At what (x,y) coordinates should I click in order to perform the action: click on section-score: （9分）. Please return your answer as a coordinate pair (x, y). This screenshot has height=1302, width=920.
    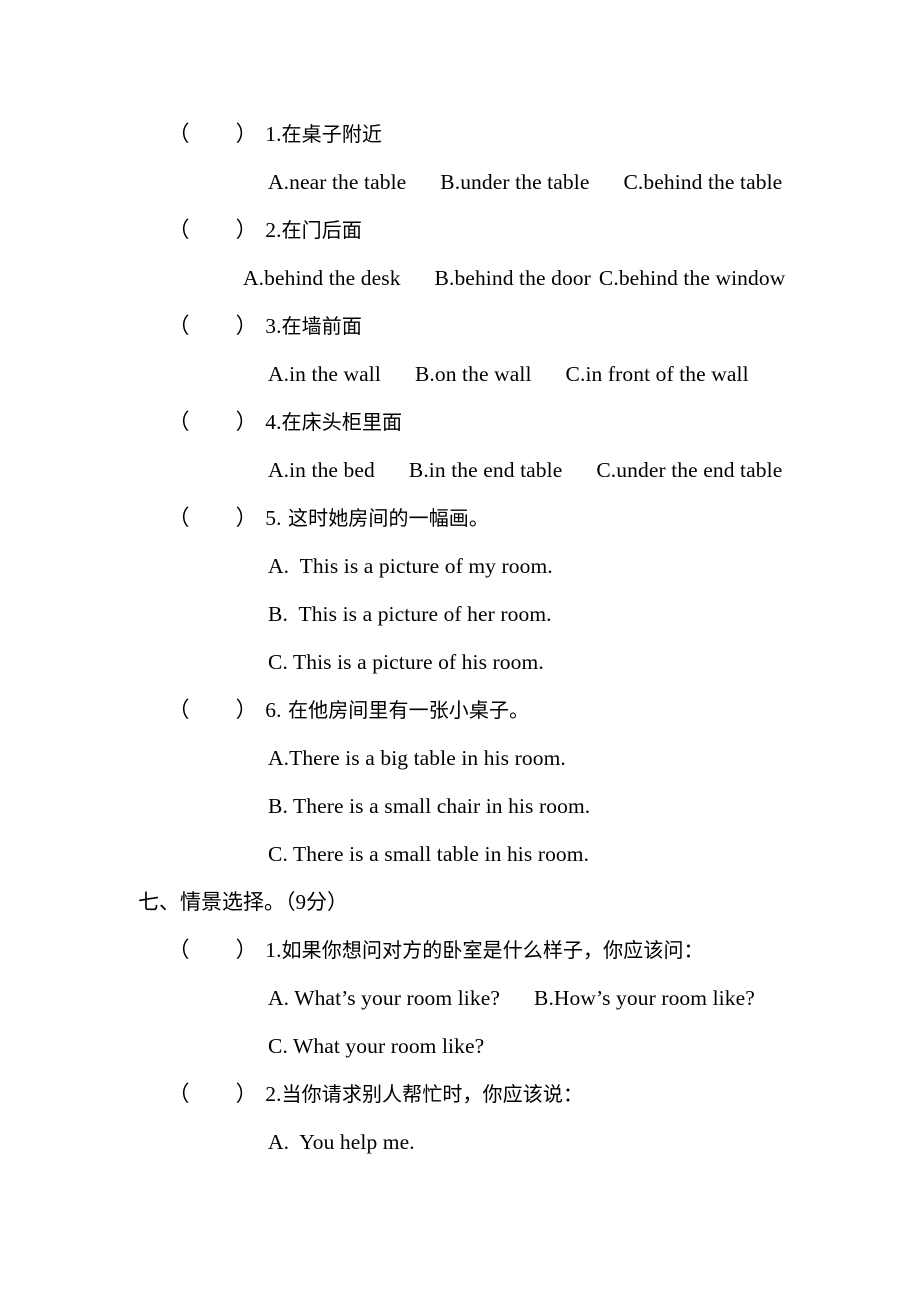
    Looking at the image, I should click on (316, 902).